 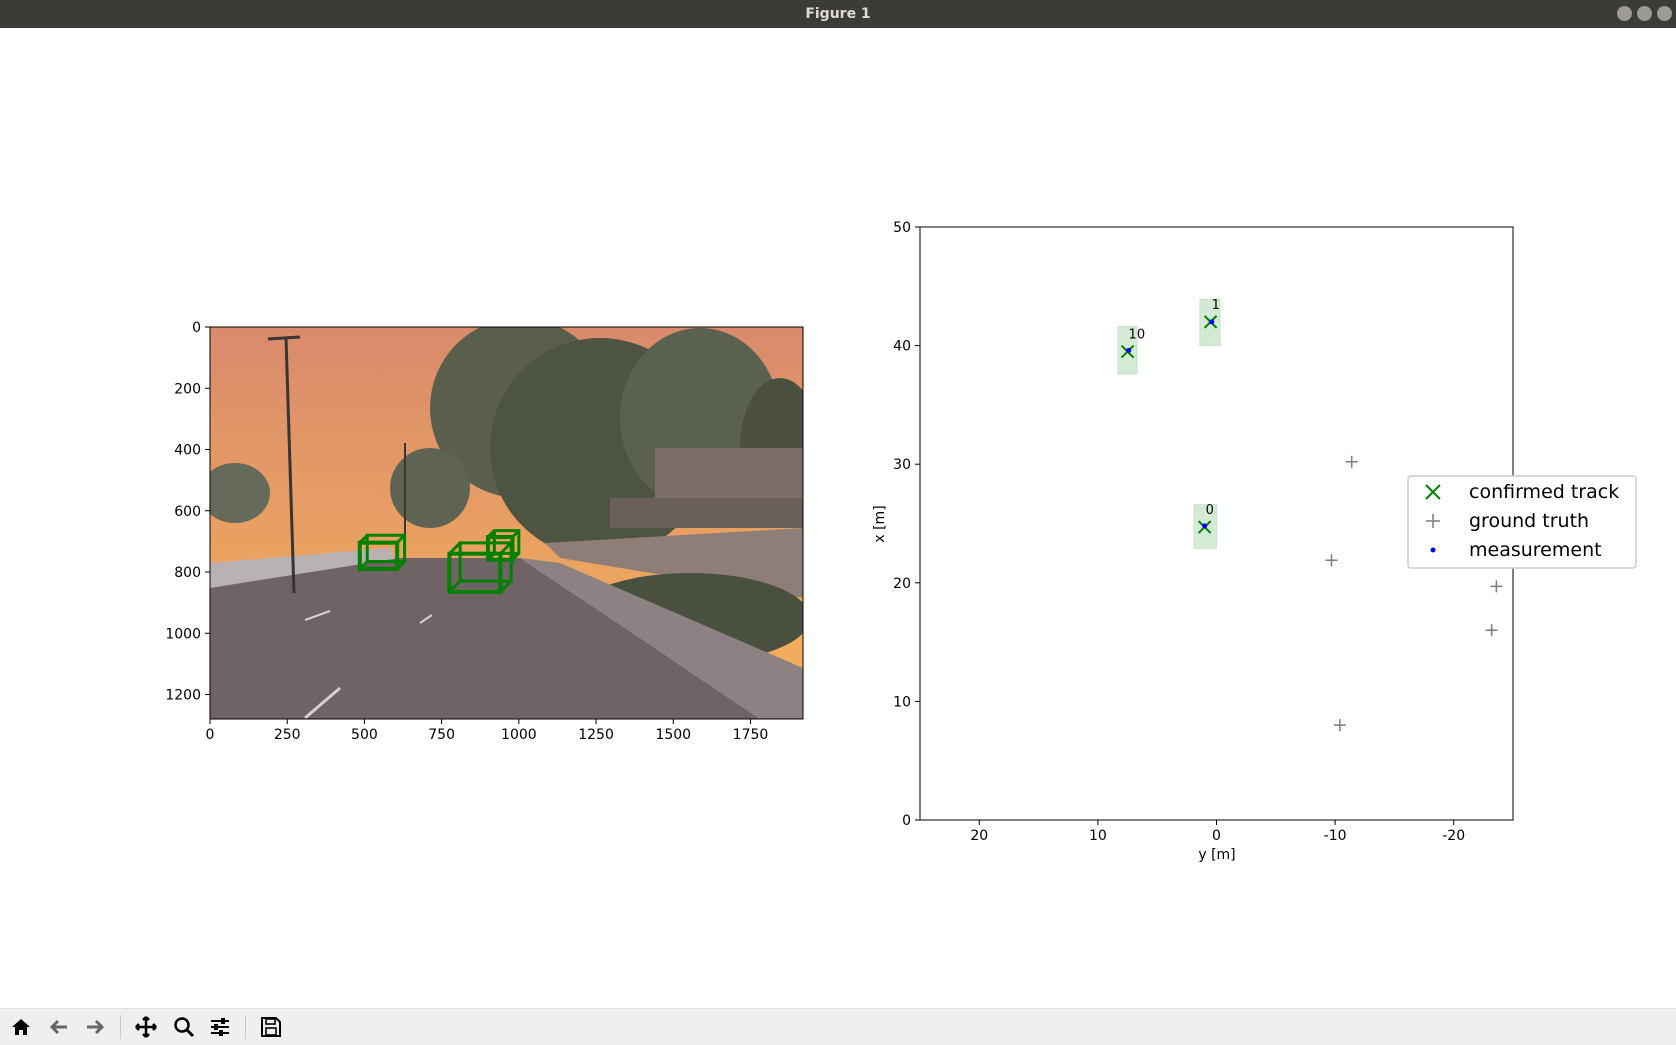 I want to click on y-tick-label: 400, so click(x=187, y=451).